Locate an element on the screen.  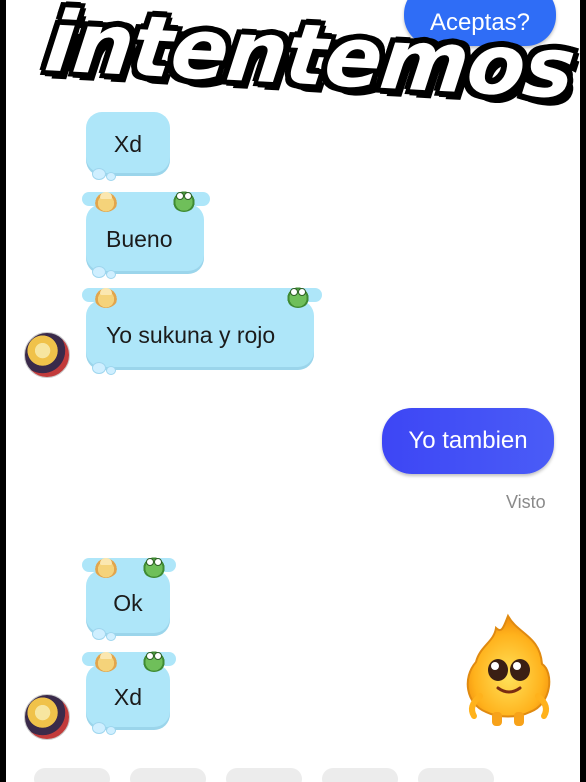
outgoing-message-bubble: Yo tambien is located at coordinates (468, 441).